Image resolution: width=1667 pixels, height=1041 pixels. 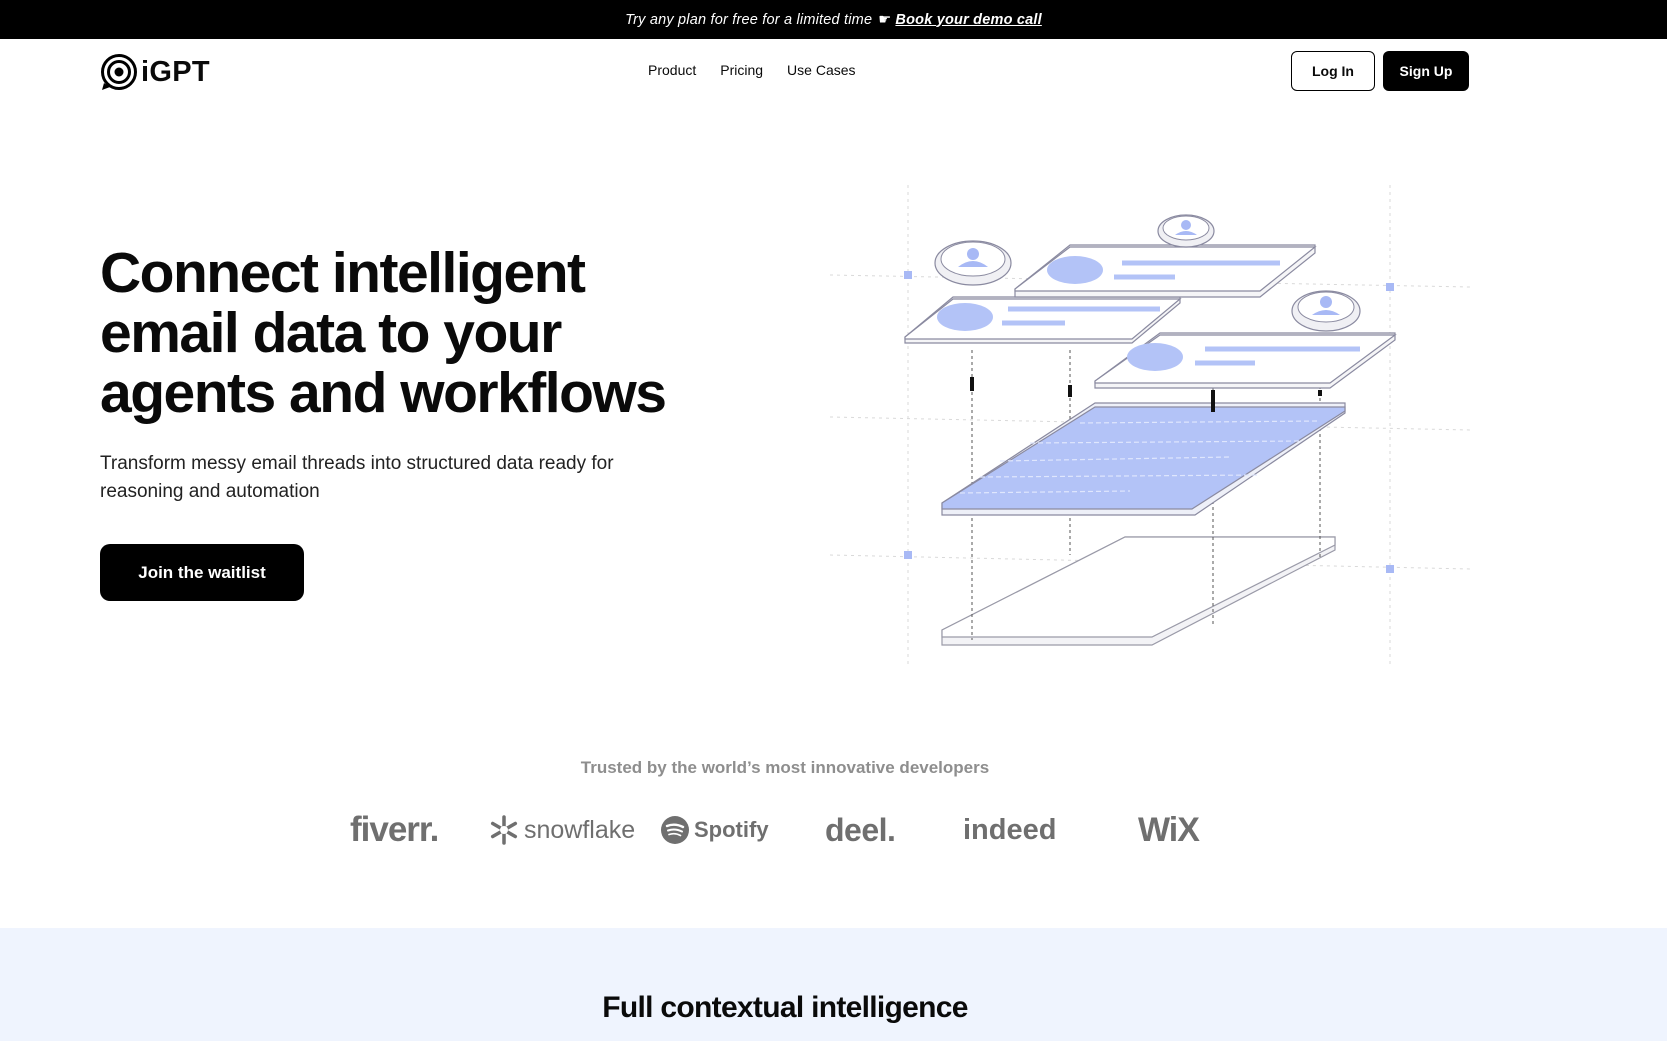 What do you see at coordinates (1333, 71) in the screenshot?
I see `login-button: Log In` at bounding box center [1333, 71].